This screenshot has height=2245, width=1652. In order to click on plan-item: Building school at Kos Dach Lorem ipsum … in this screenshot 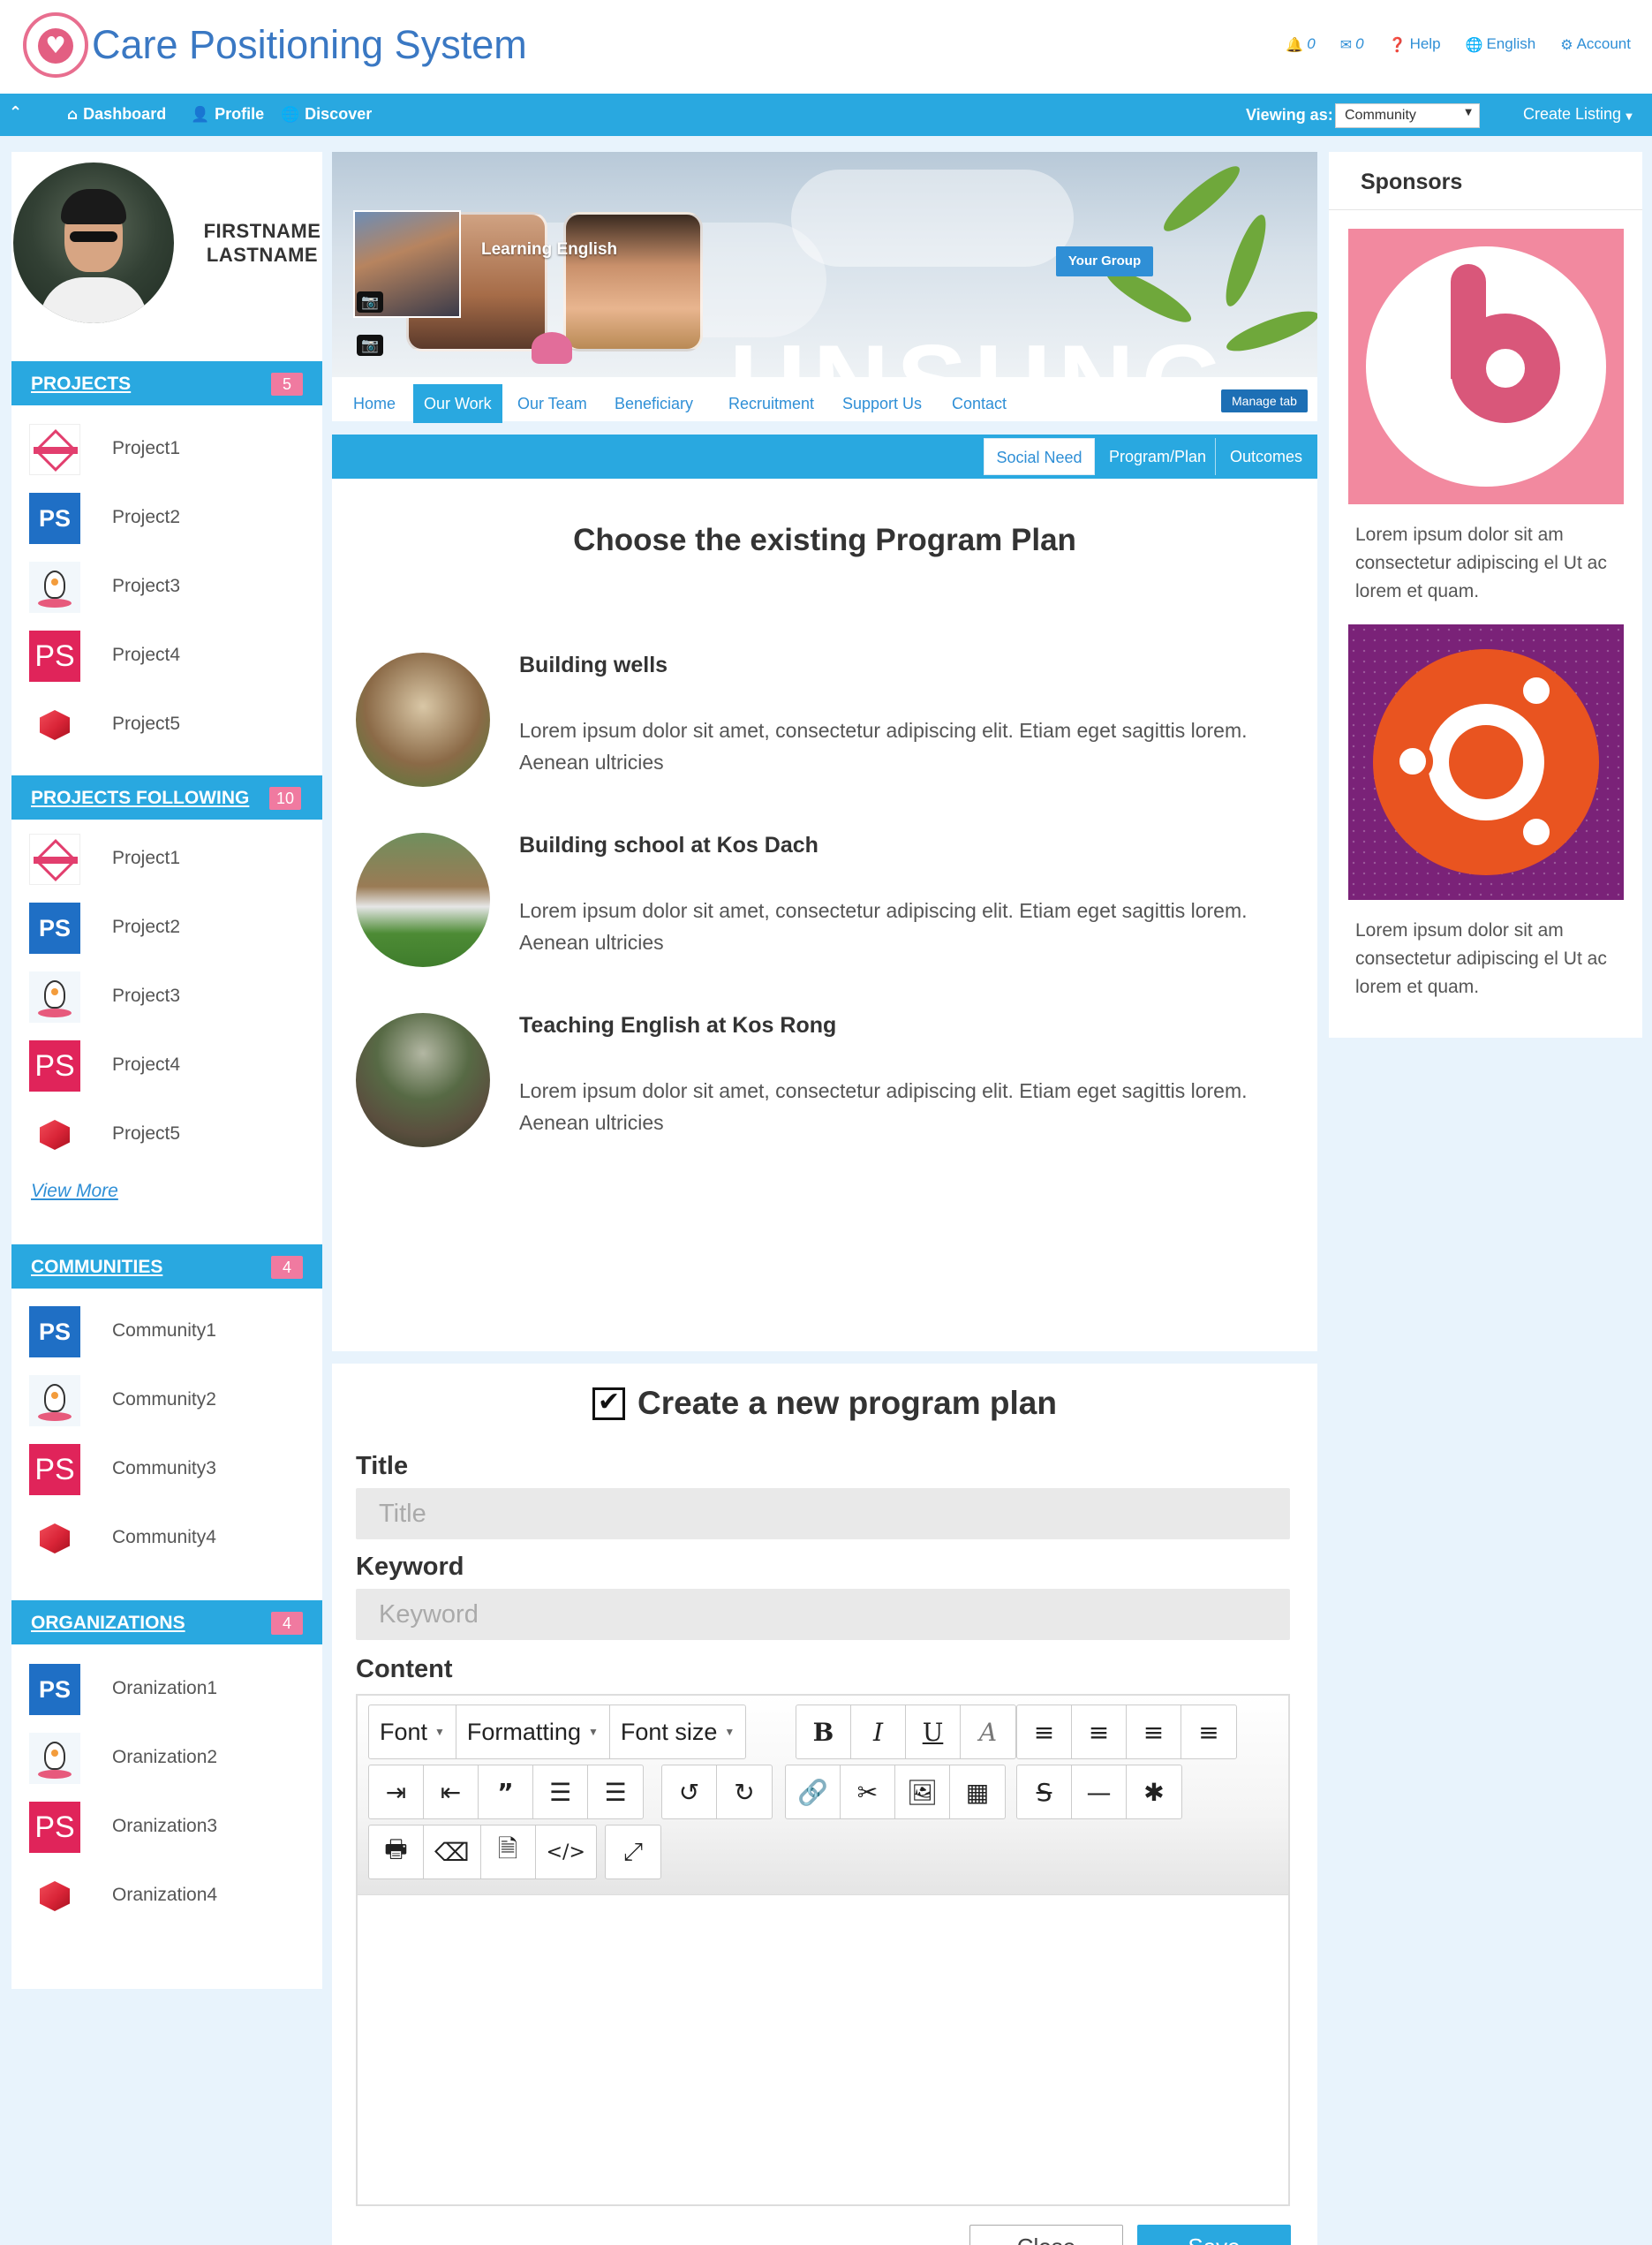, I will do `click(824, 899)`.